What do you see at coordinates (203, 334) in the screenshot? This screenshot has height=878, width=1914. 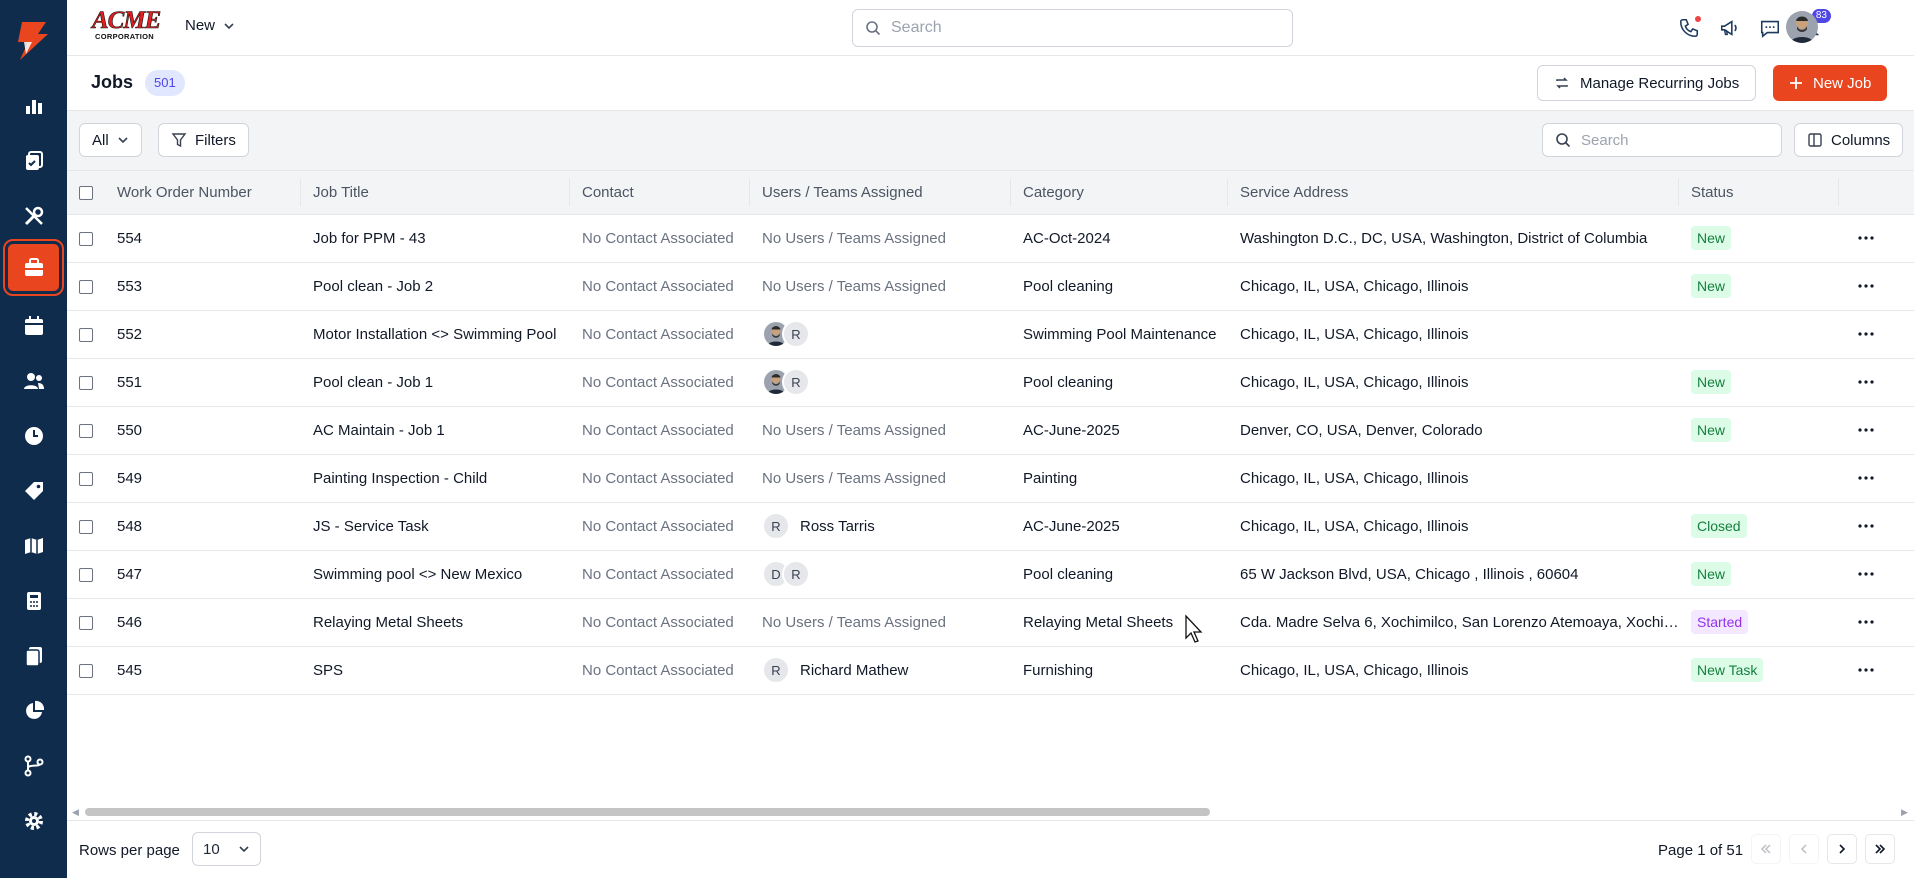 I see `cell-work-order: 552` at bounding box center [203, 334].